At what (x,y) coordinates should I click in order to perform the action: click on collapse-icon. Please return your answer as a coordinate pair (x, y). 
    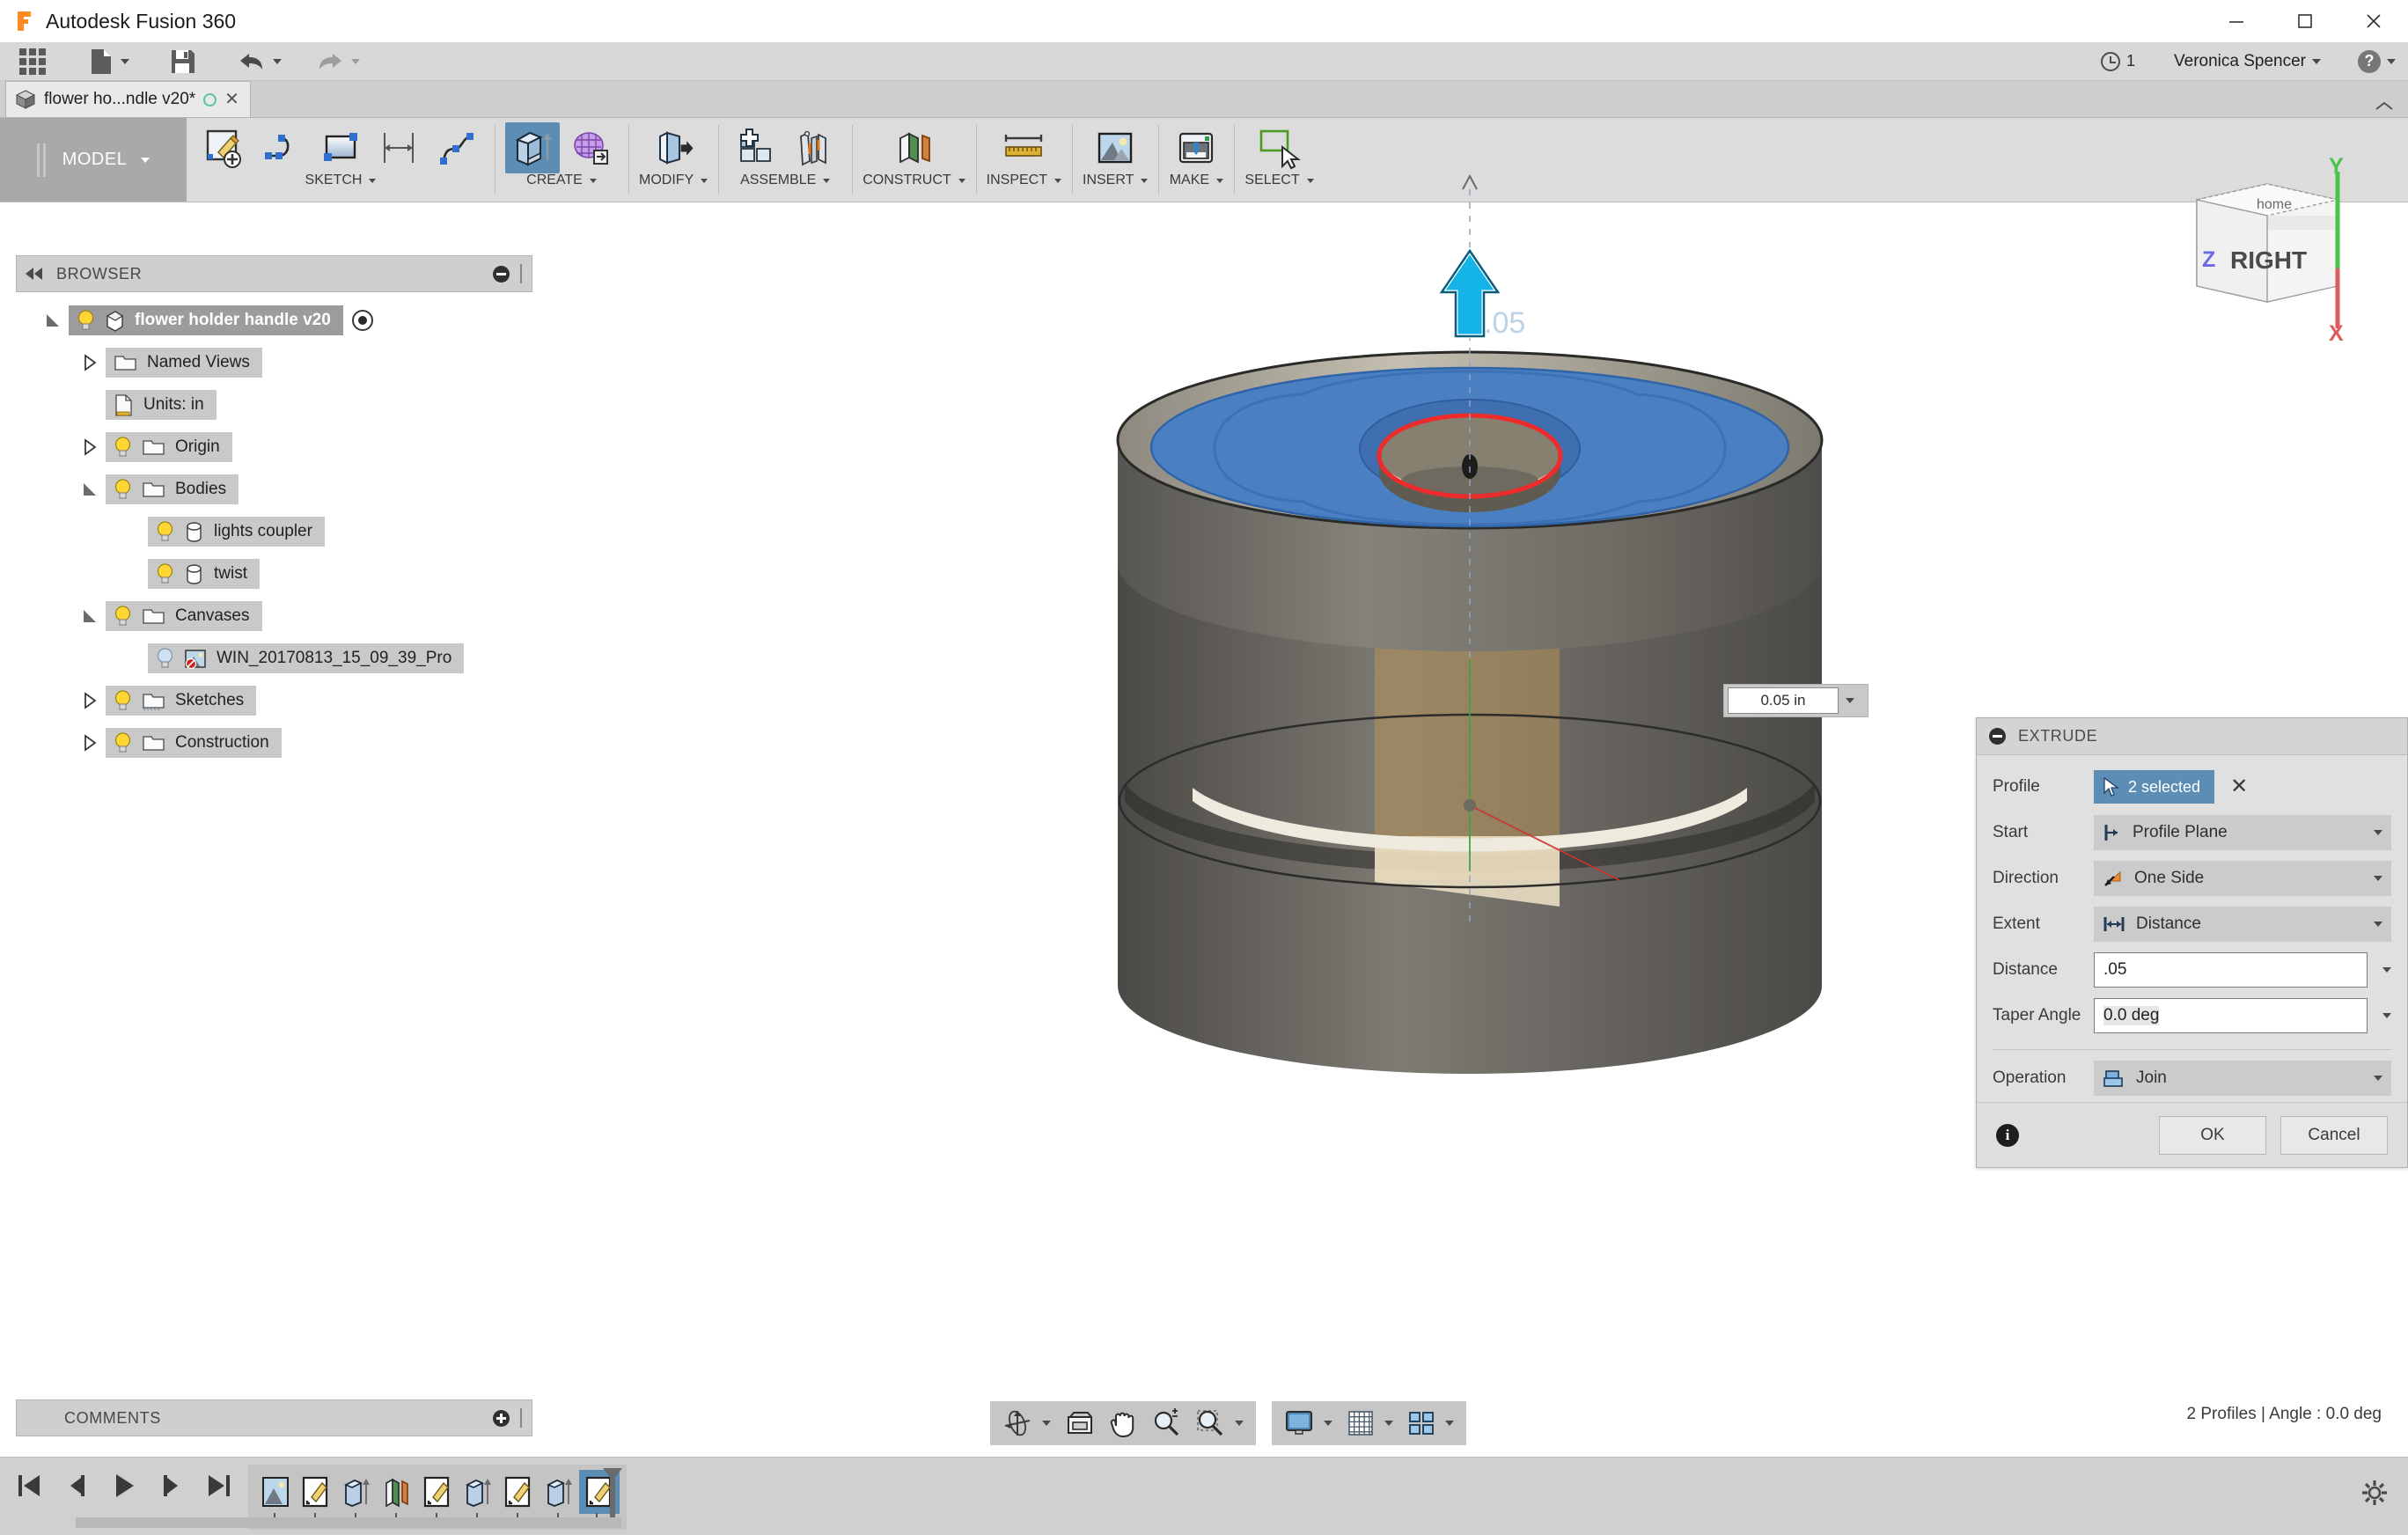
    Looking at the image, I should click on (1997, 736).